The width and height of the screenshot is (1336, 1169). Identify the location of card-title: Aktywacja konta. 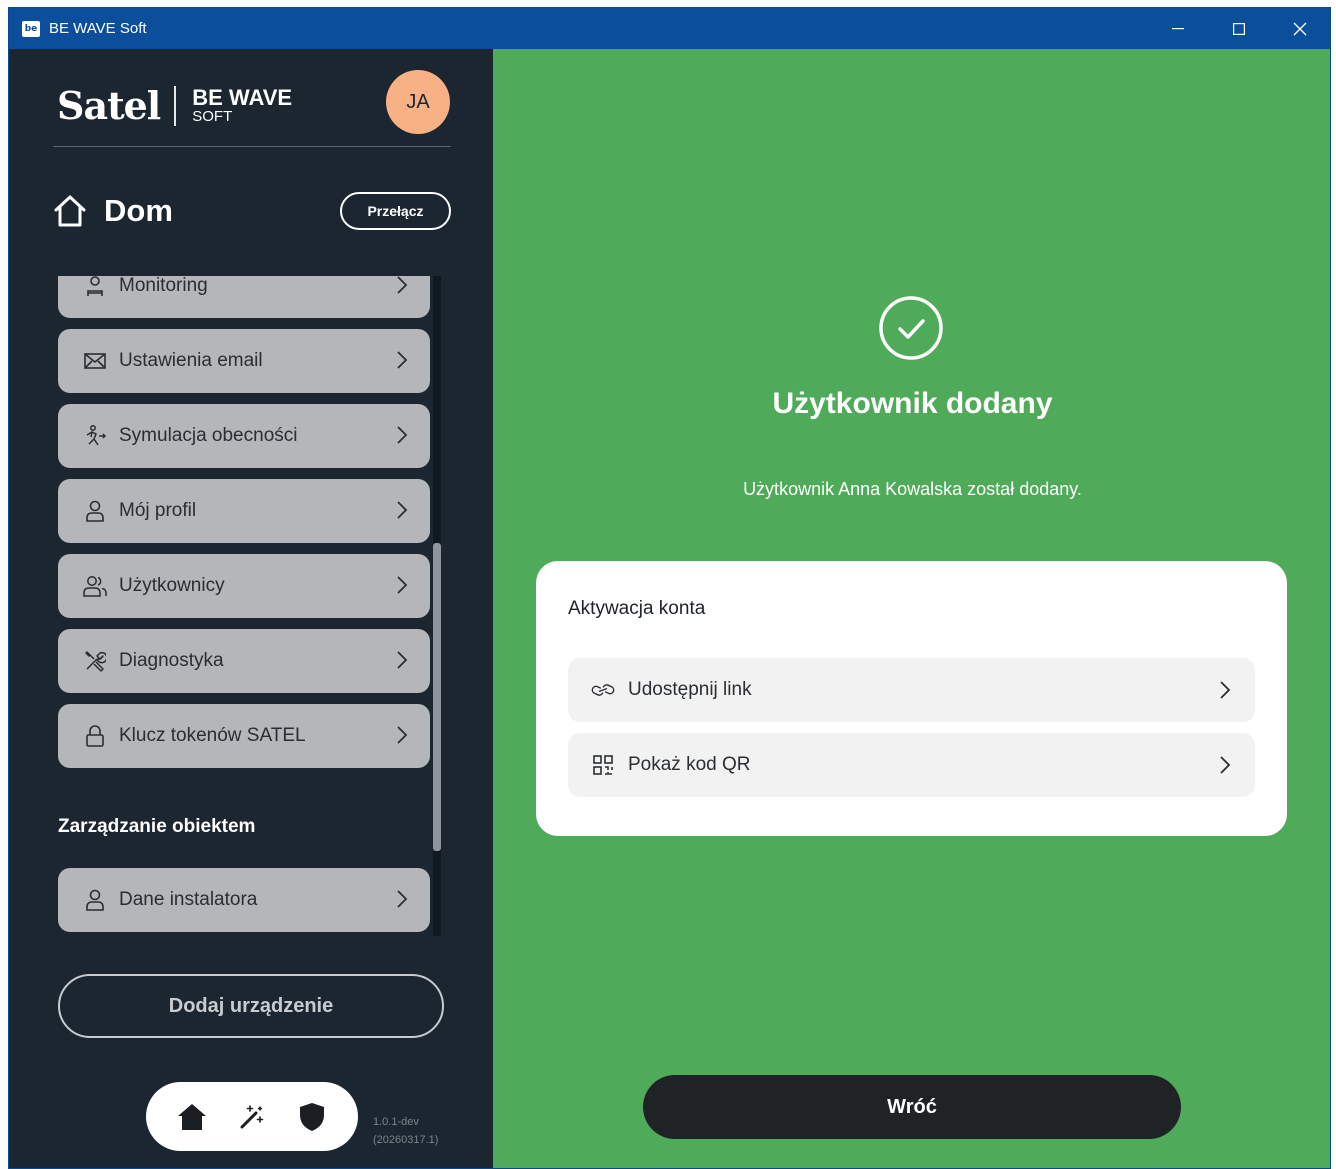
(637, 608).